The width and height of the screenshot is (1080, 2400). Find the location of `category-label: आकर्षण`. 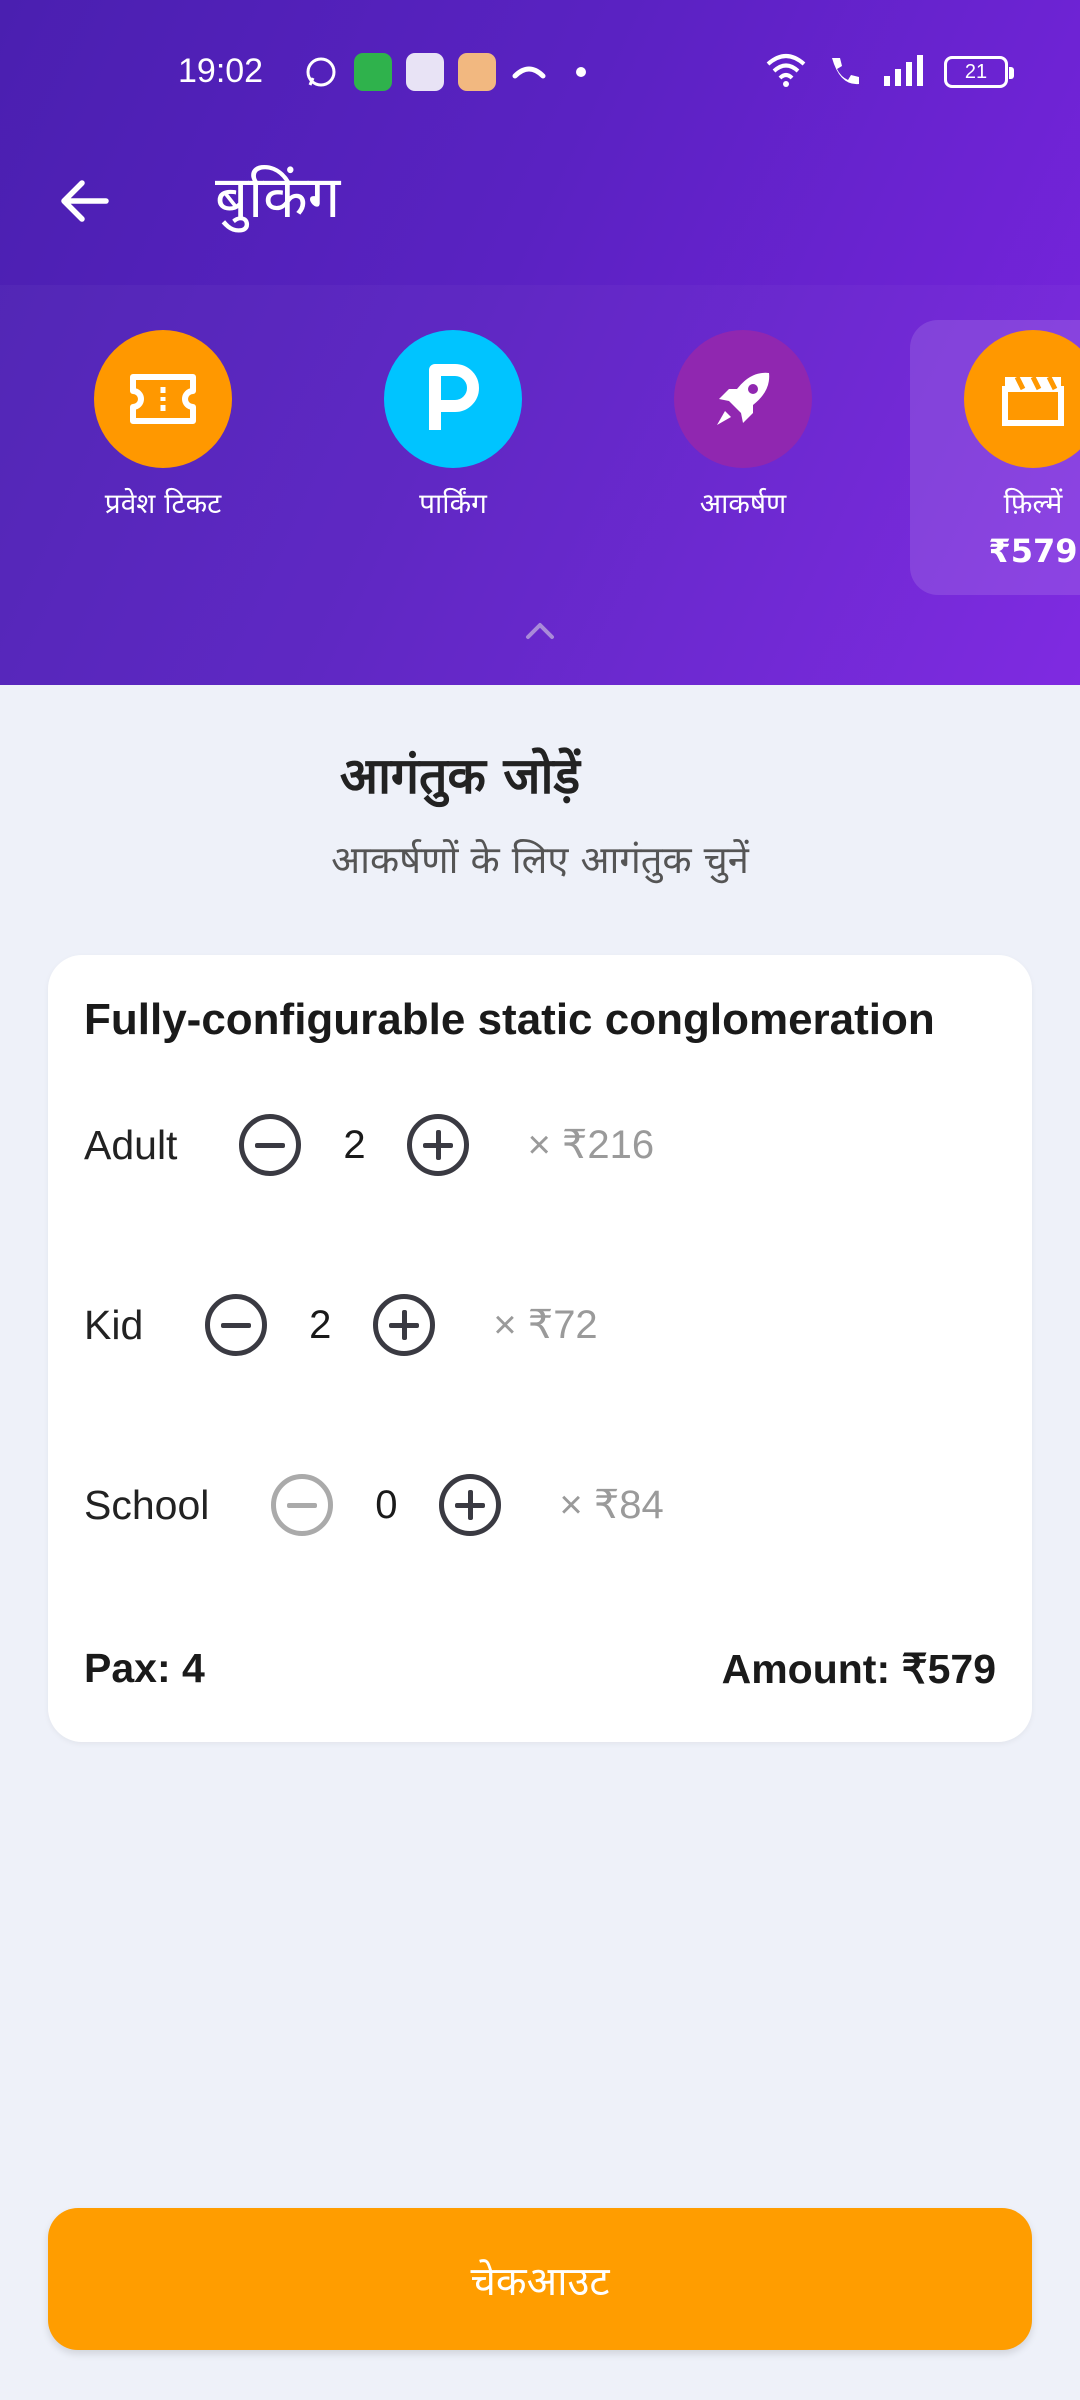

category-label: आकर्षण is located at coordinates (743, 503).